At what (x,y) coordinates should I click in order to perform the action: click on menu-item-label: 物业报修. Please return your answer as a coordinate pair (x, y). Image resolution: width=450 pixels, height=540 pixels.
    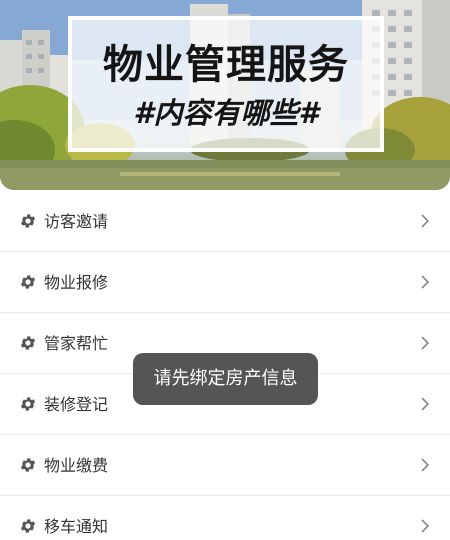
    Looking at the image, I should click on (76, 282).